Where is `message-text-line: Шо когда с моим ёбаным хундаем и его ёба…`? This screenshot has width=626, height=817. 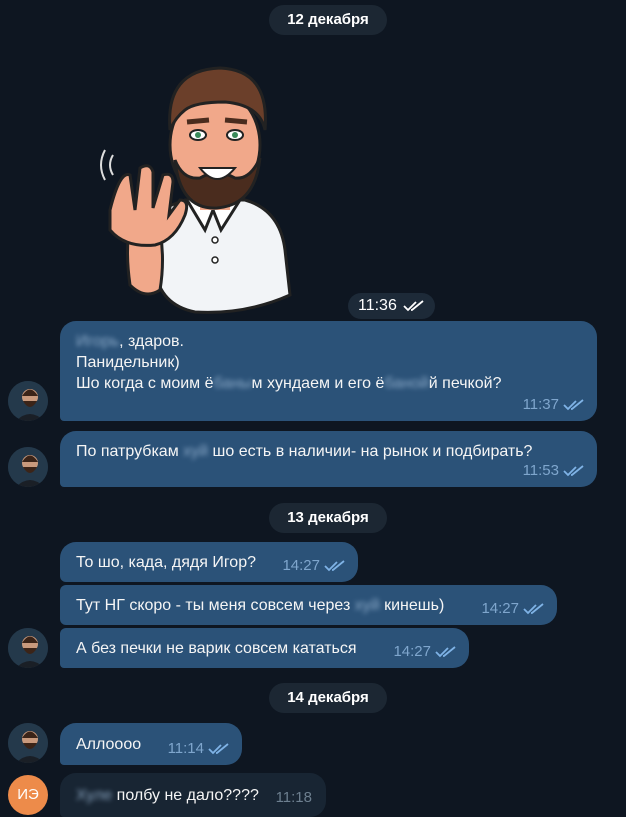
message-text-line: Шо когда с моим ёбаным хундаем и его ёба… is located at coordinates (288, 383).